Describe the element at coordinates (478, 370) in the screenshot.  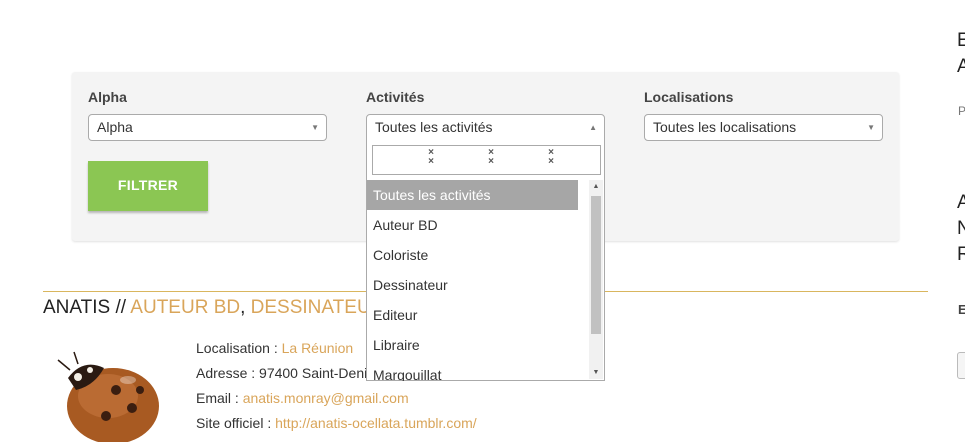
I see `dropdown-option: Margouillat` at that location.